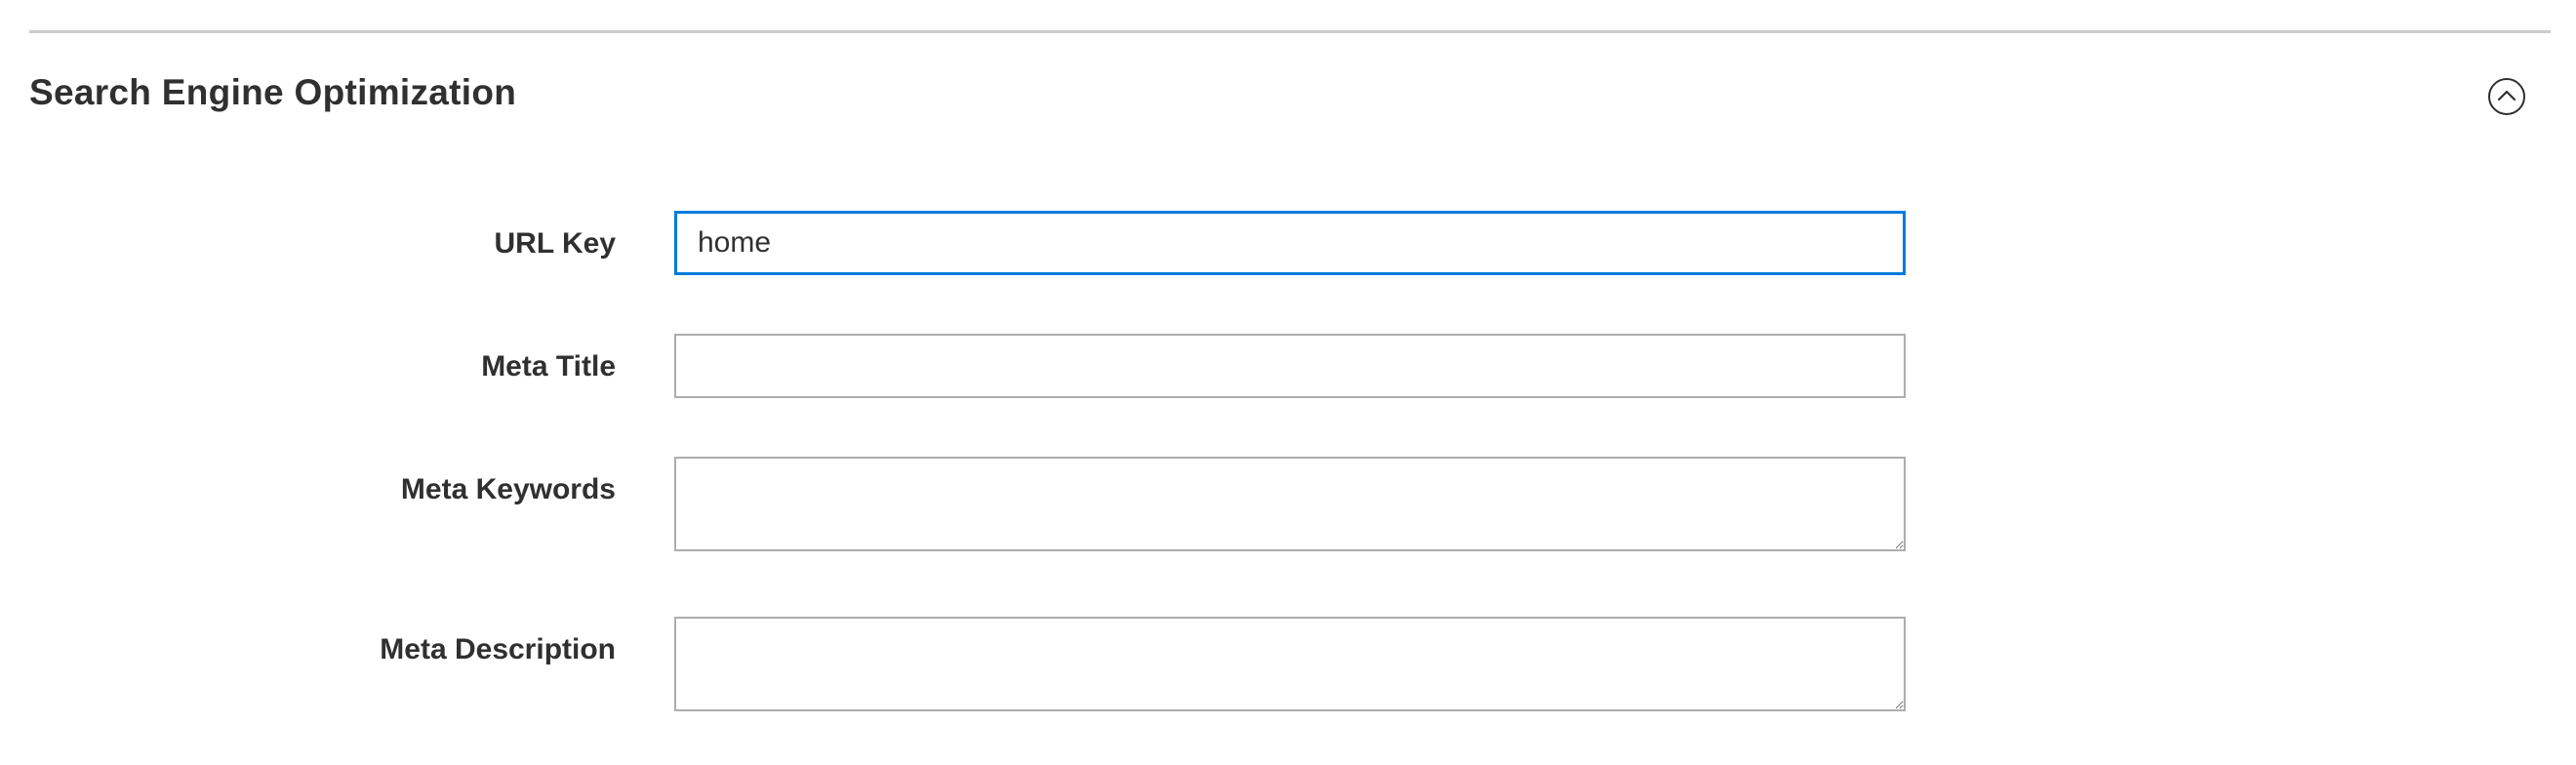 This screenshot has height=765, width=2576. What do you see at coordinates (1290, 366) in the screenshot?
I see `meta-title-input` at bounding box center [1290, 366].